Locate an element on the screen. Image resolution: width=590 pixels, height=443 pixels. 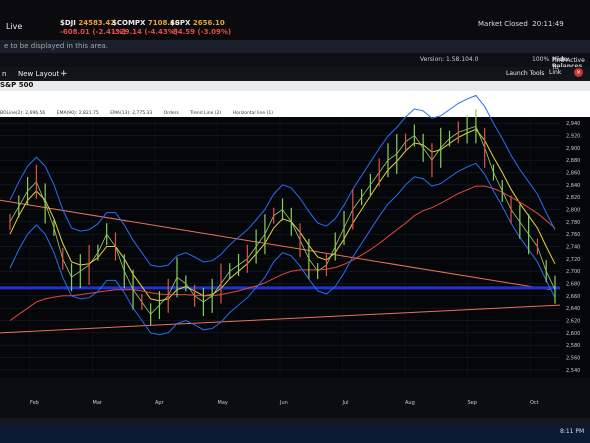
x-tick-label: Aug is located at coordinates (410, 403).